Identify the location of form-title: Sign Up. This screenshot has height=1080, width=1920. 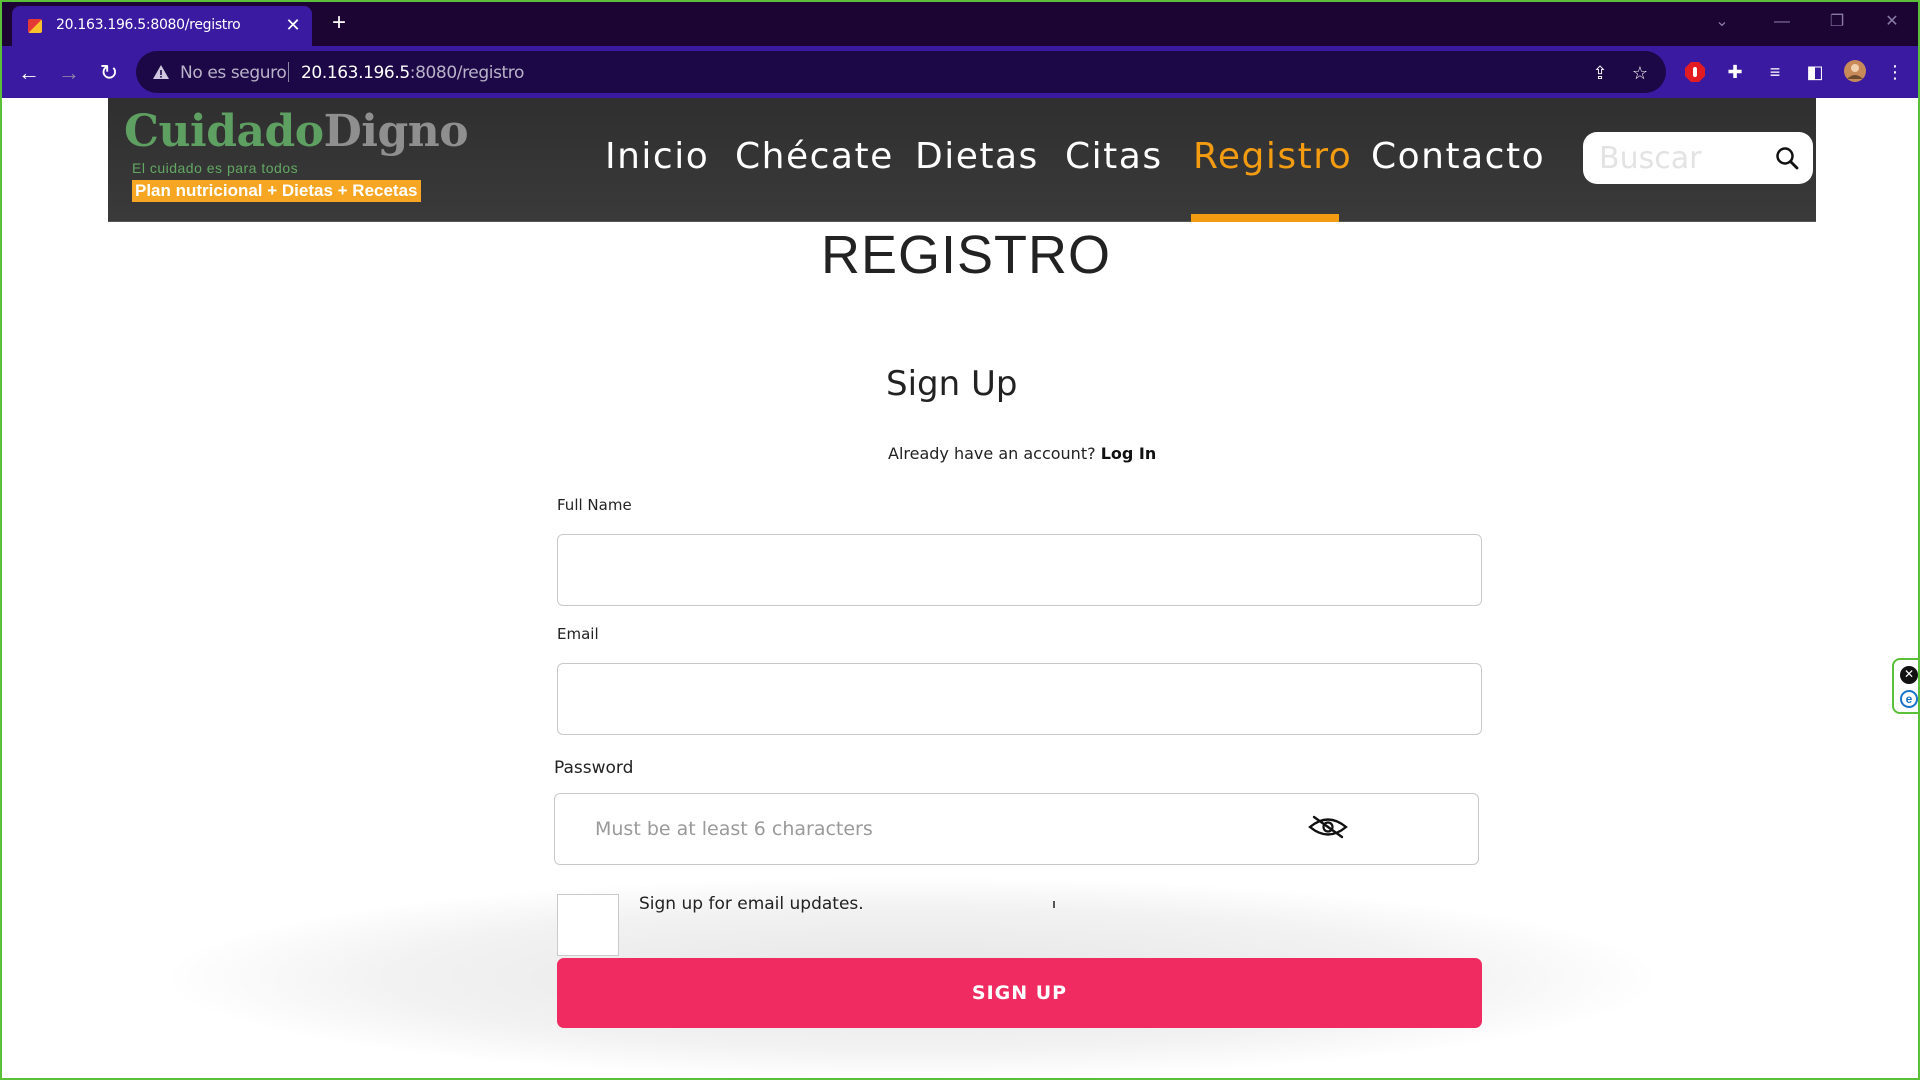
(952, 384).